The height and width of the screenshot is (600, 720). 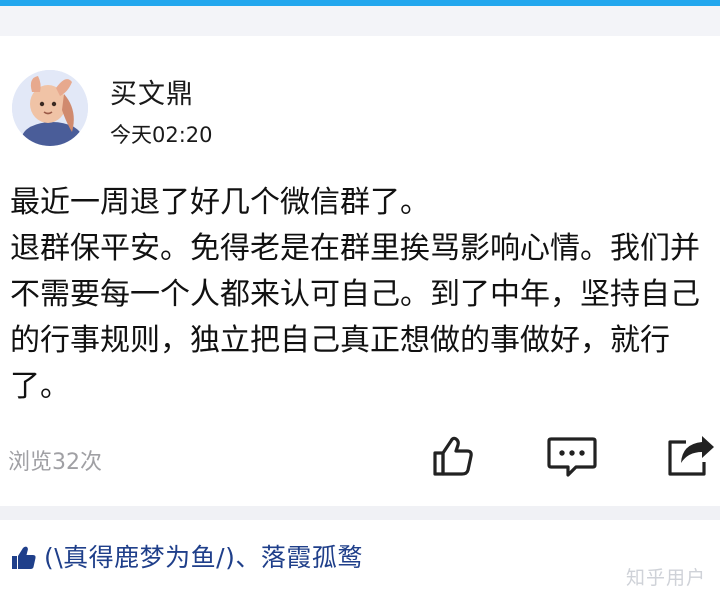 I want to click on view-count: 浏览32次, so click(x=55, y=462).